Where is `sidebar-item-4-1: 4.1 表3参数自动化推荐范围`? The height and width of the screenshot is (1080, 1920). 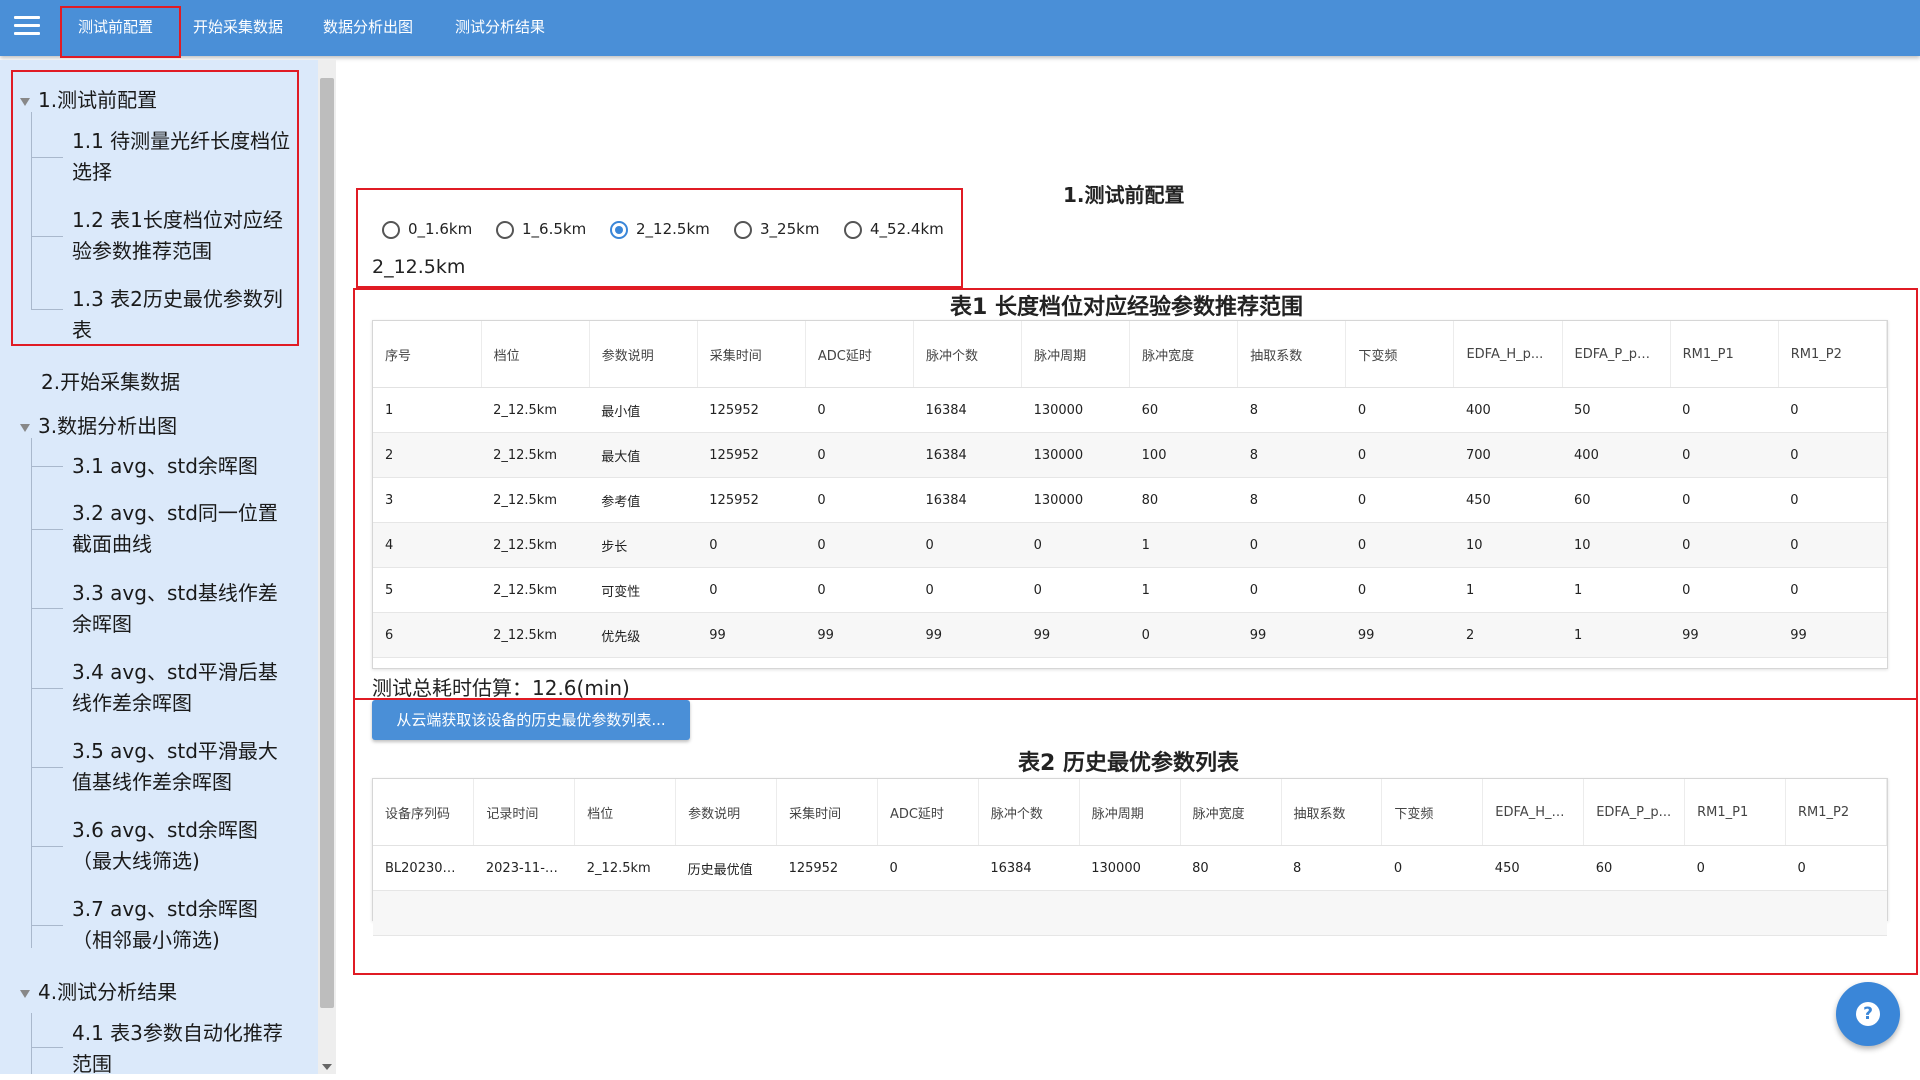
sidebar-item-4-1: 4.1 表3参数自动化推荐范围 is located at coordinates (184, 1049).